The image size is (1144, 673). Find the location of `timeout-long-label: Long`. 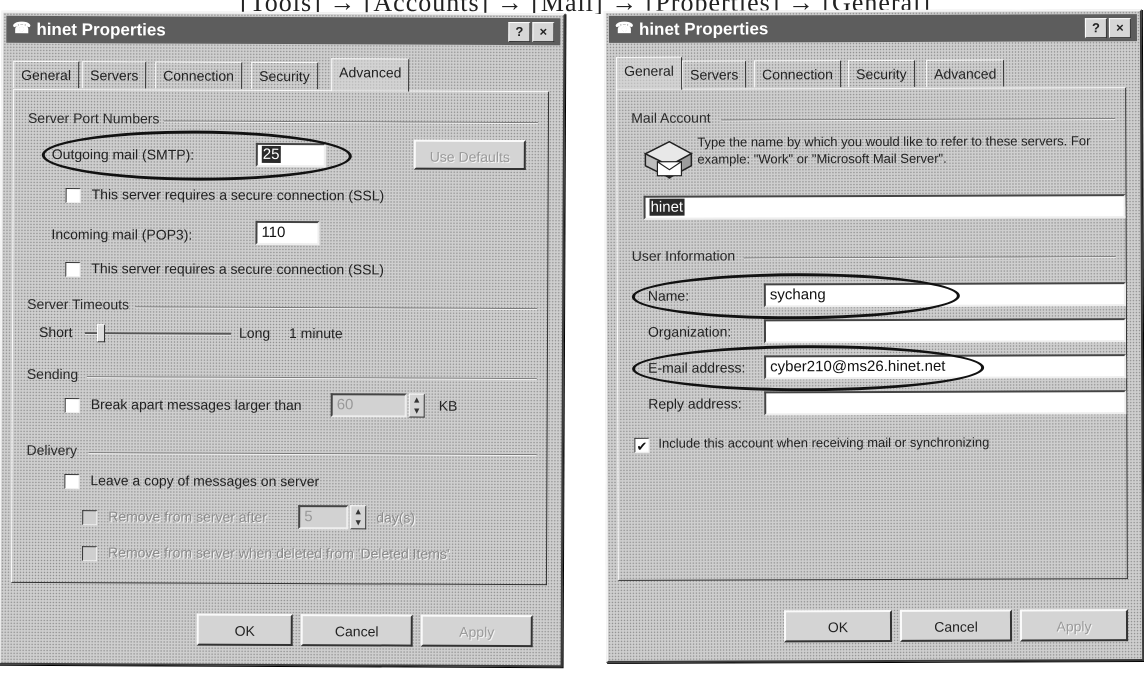

timeout-long-label: Long is located at coordinates (254, 332).